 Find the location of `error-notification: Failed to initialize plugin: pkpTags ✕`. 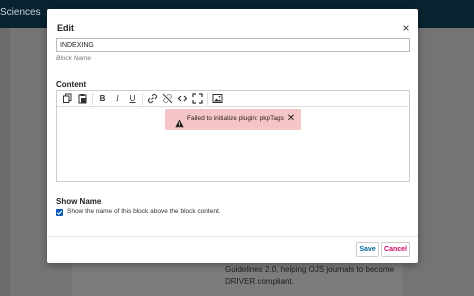

error-notification: Failed to initialize plugin: pkpTags ✕ is located at coordinates (233, 119).